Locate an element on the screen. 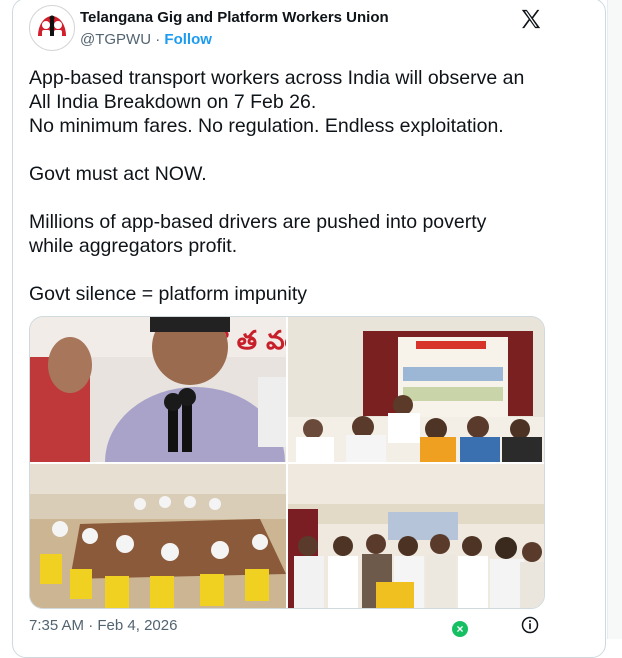 This screenshot has height=658, width=622. post-time: 7:35 AM is located at coordinates (57, 625).